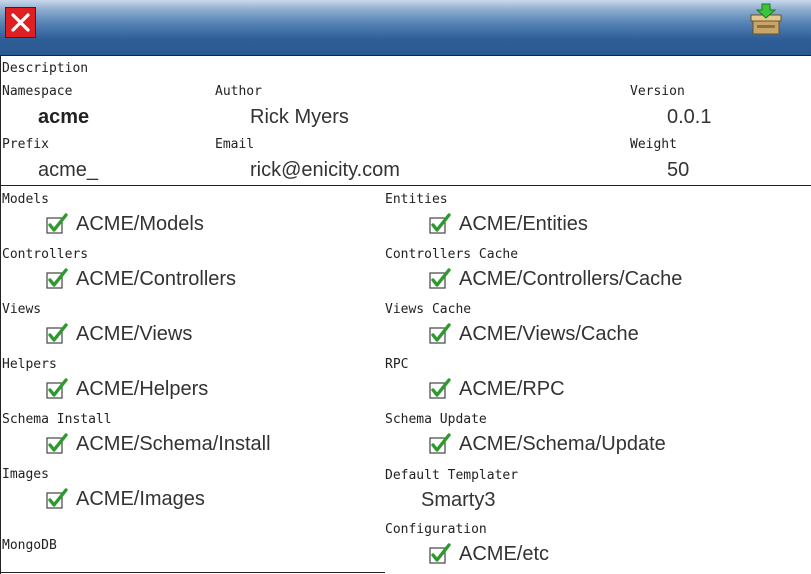 The width and height of the screenshot is (811, 574). What do you see at coordinates (140, 499) in the screenshot?
I see `images-value: ACME/Images` at bounding box center [140, 499].